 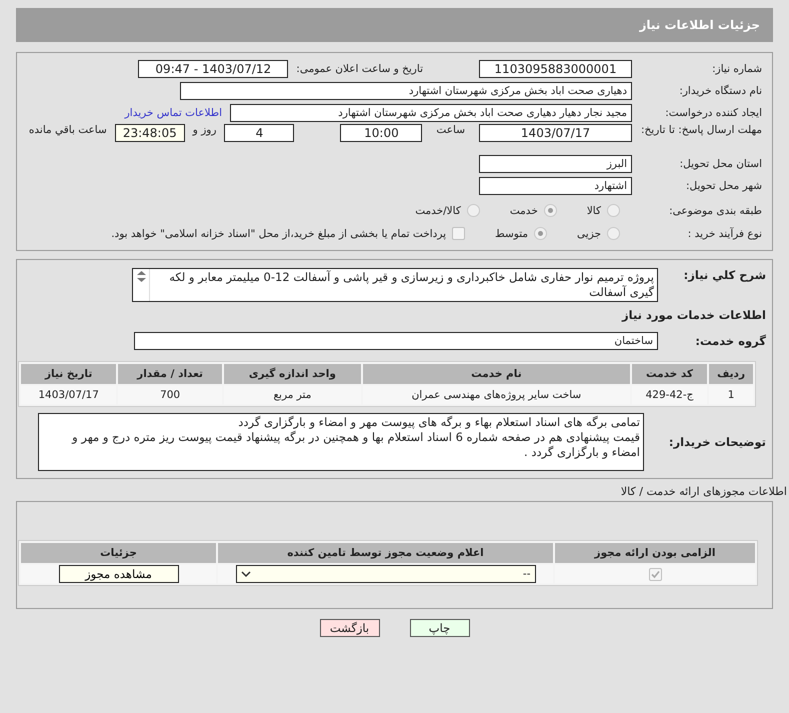 I want to click on view-permit-button: مشاهده مجوز, so click(x=118, y=574).